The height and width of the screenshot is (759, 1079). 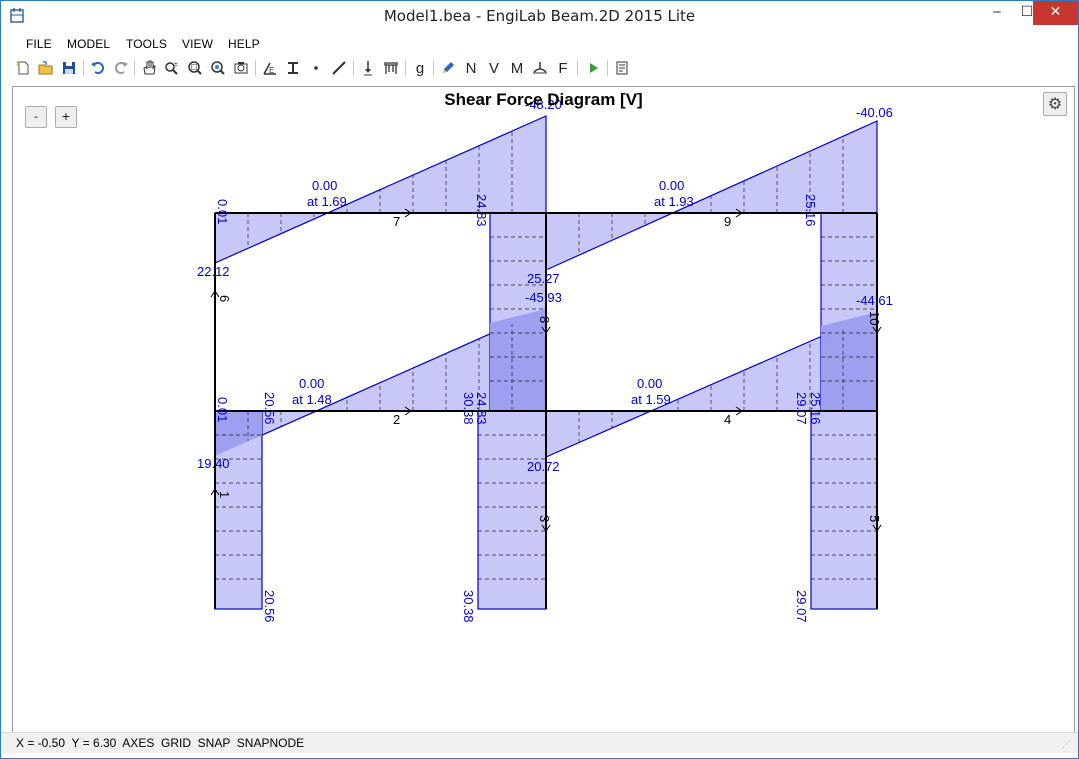 I want to click on window-title: Model1.bea - EngiLab Beam.2D 2015 Lite, so click(x=539, y=16).